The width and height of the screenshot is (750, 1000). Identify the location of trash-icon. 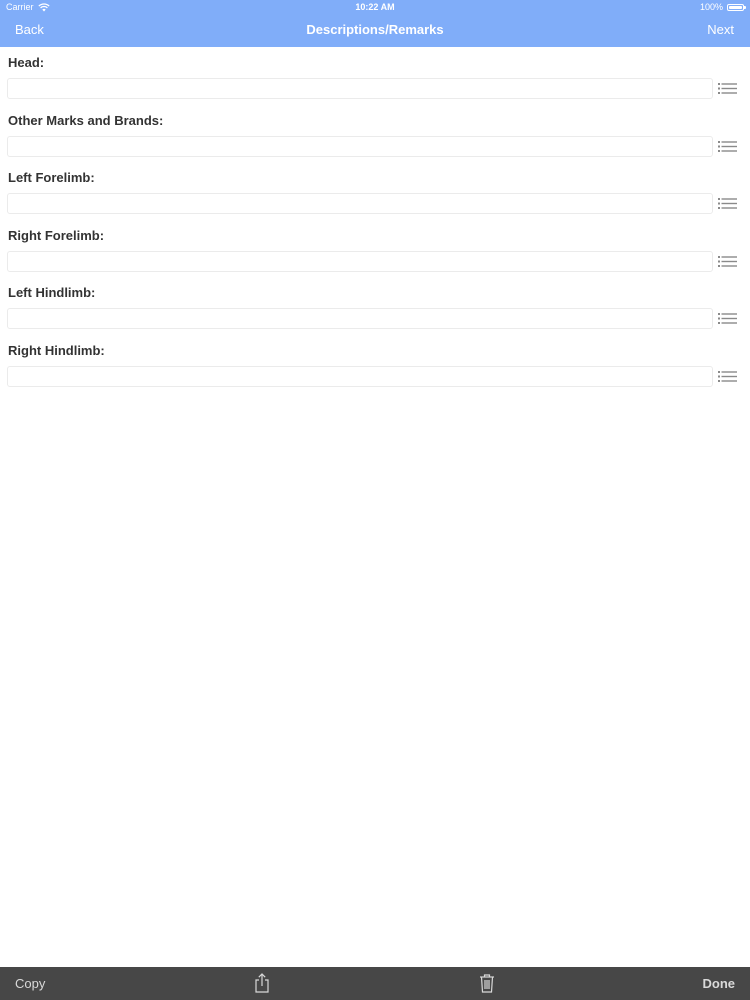
(487, 983).